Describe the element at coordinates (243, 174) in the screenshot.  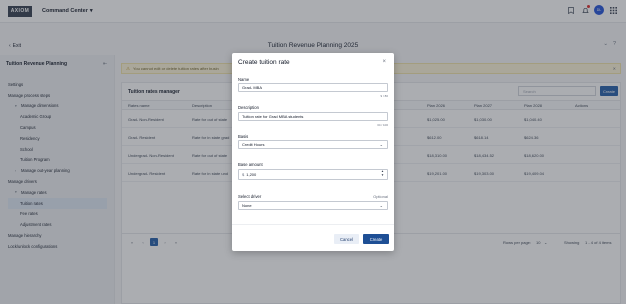
I see `currency-symbol: $` at that location.